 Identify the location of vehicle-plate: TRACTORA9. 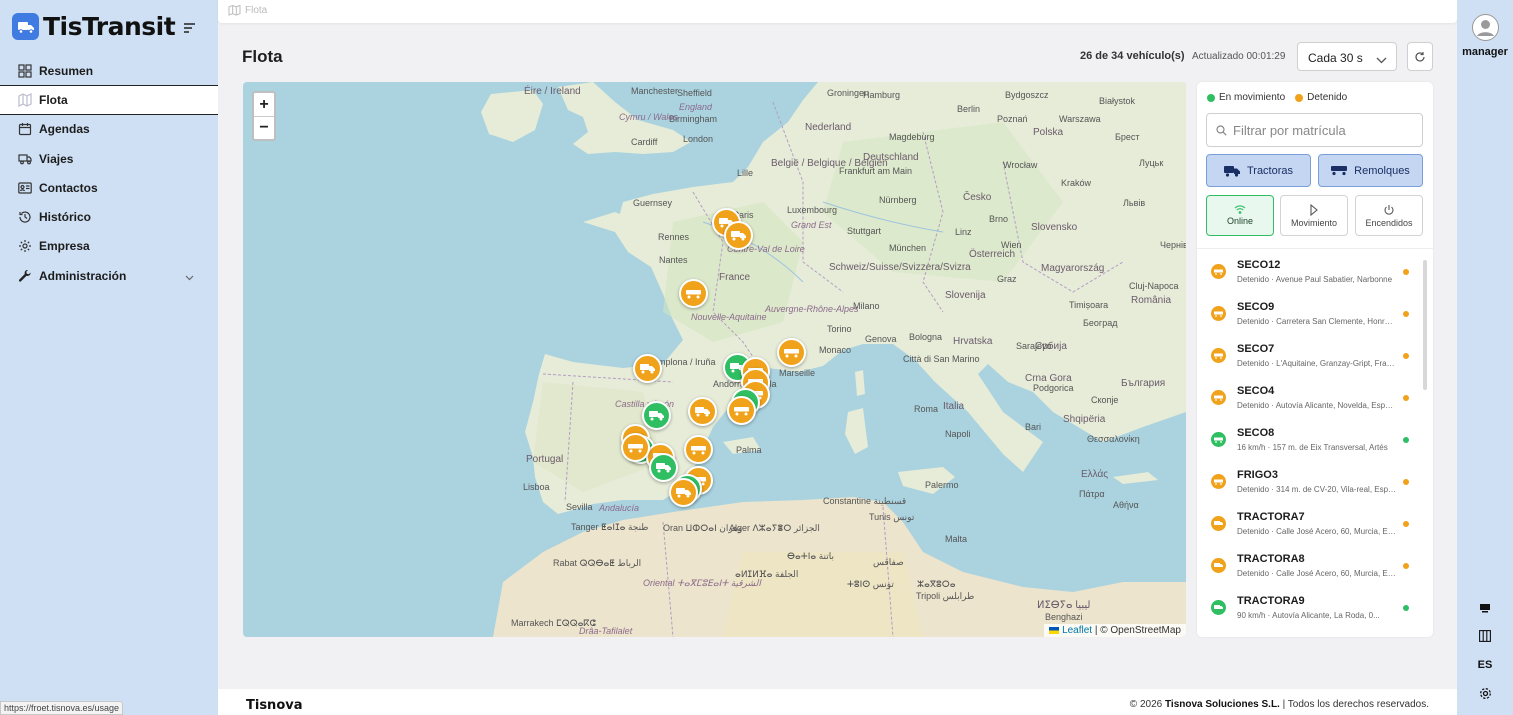
(1271, 601).